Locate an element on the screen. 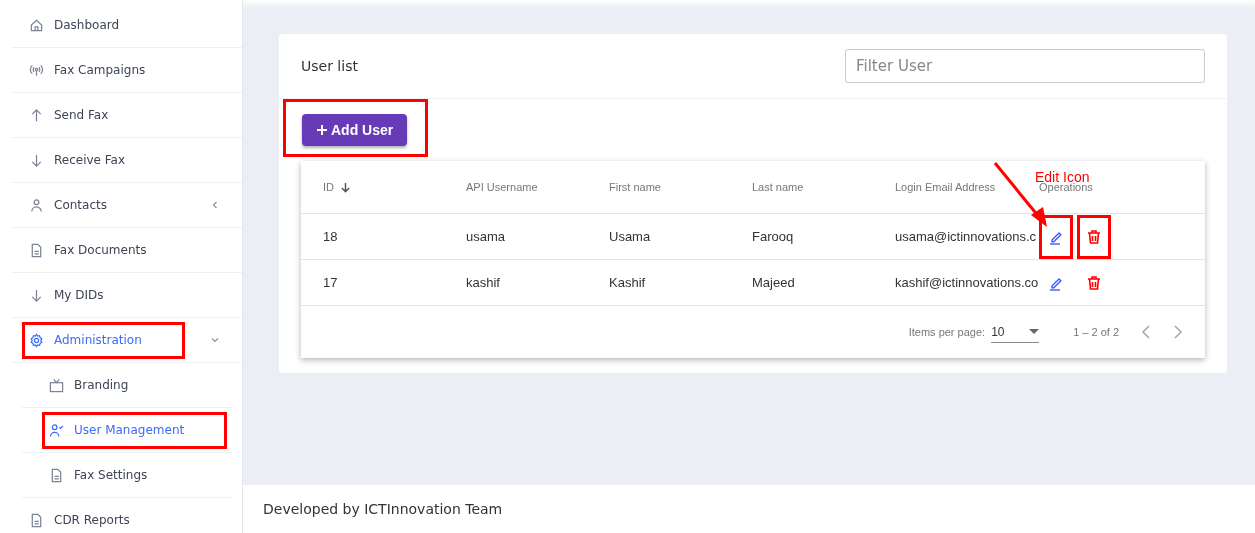 This screenshot has width=1255, height=533. table-cell: Kashif is located at coordinates (627, 282).